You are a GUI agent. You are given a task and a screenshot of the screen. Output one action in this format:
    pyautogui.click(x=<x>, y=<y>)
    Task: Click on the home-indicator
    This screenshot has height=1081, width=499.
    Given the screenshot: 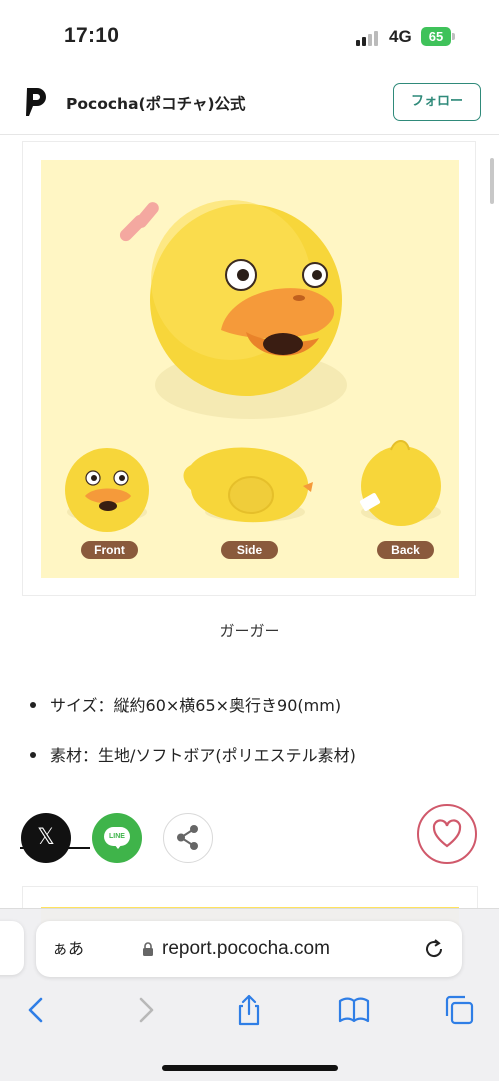 What is the action you would take?
    pyautogui.click(x=250, y=1068)
    